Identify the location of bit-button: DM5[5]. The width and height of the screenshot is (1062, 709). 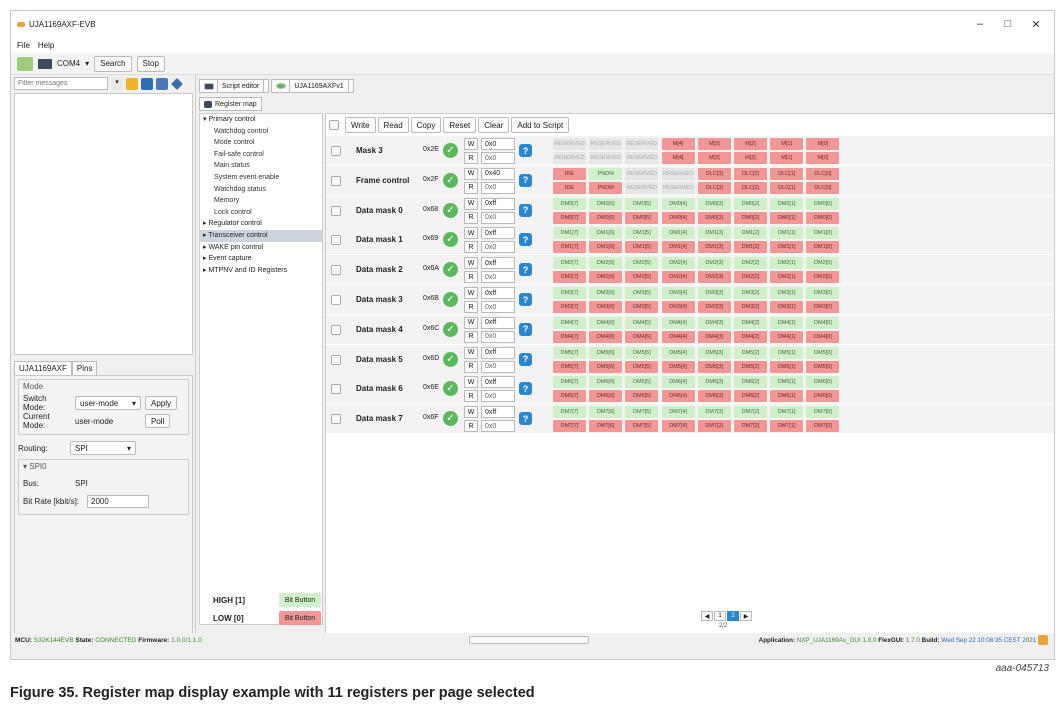
(642, 366).